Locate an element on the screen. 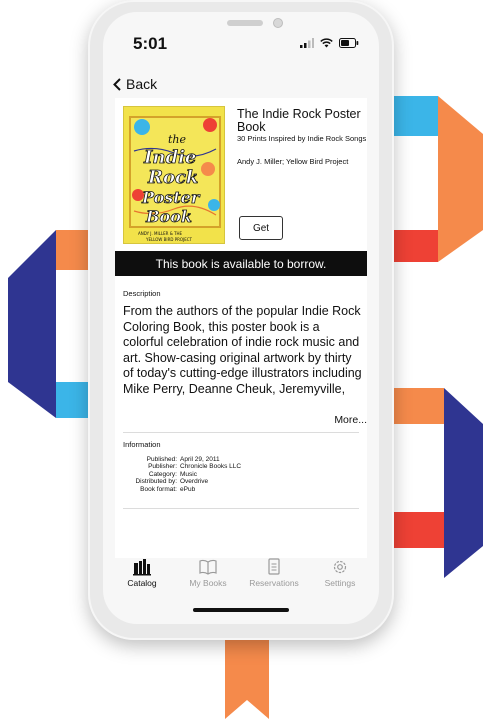 The width and height of the screenshot is (483, 719). battery-icon is located at coordinates (349, 43).